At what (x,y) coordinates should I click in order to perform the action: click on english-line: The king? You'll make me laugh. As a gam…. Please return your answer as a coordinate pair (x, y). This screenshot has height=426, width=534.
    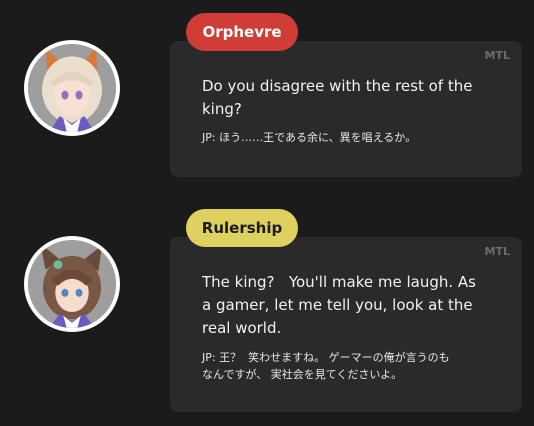
    Looking at the image, I should click on (339, 305).